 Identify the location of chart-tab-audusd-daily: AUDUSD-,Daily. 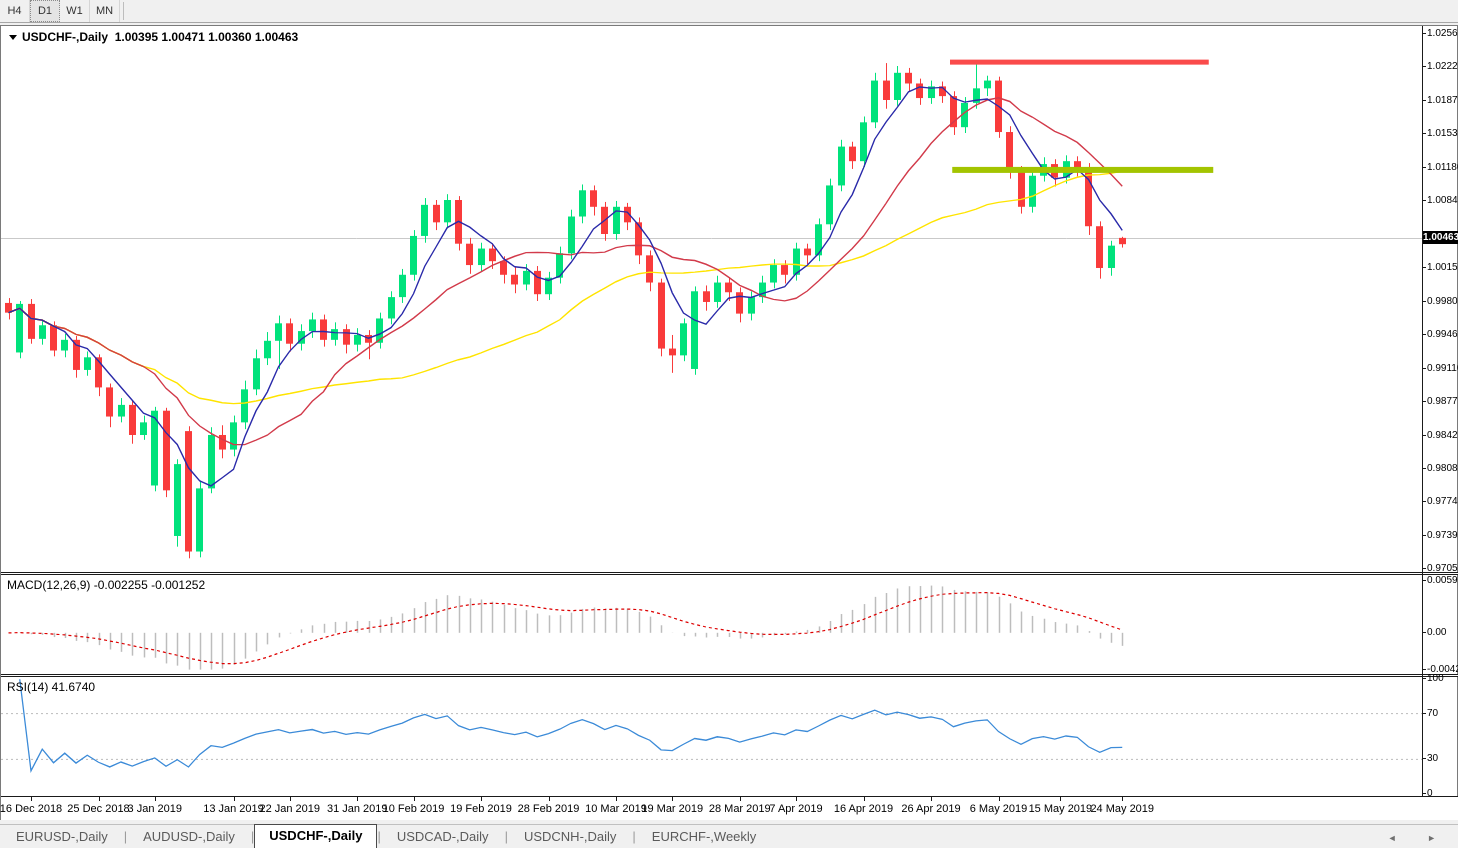
(189, 837).